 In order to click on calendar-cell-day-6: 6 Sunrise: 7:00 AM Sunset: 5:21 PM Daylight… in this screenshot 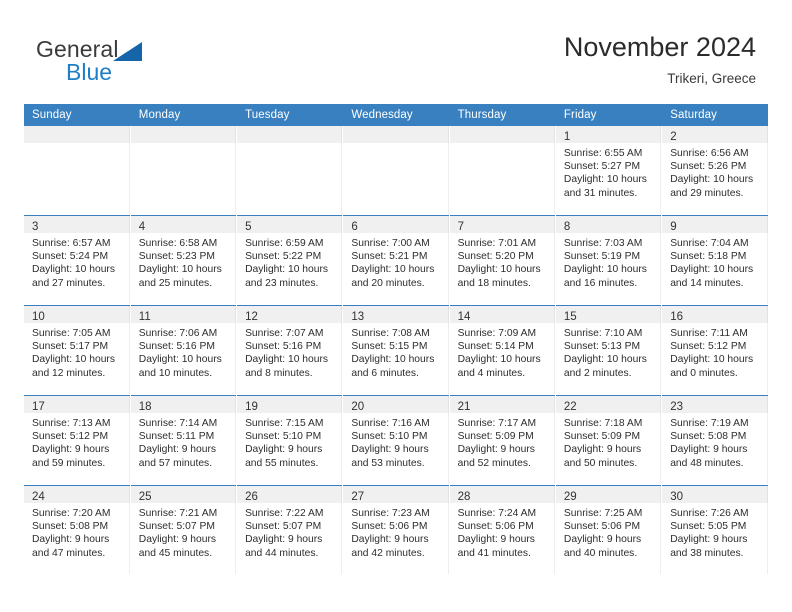, I will do `click(396, 260)`.